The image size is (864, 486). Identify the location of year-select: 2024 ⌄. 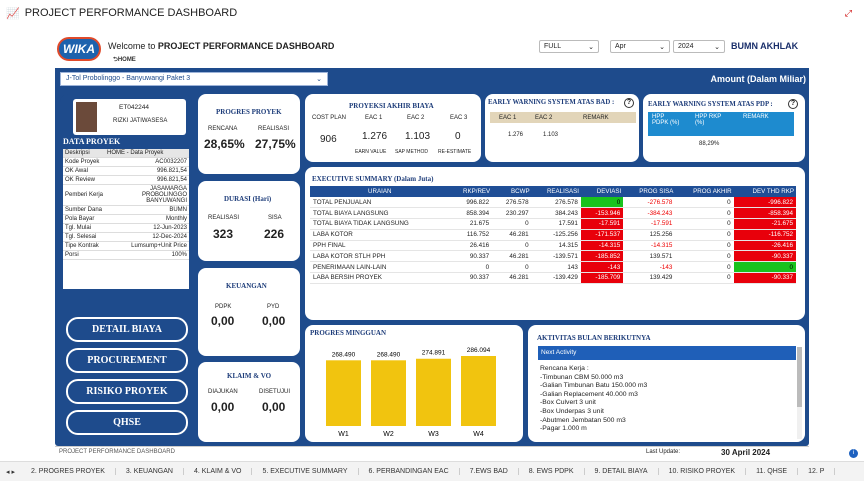
(699, 46).